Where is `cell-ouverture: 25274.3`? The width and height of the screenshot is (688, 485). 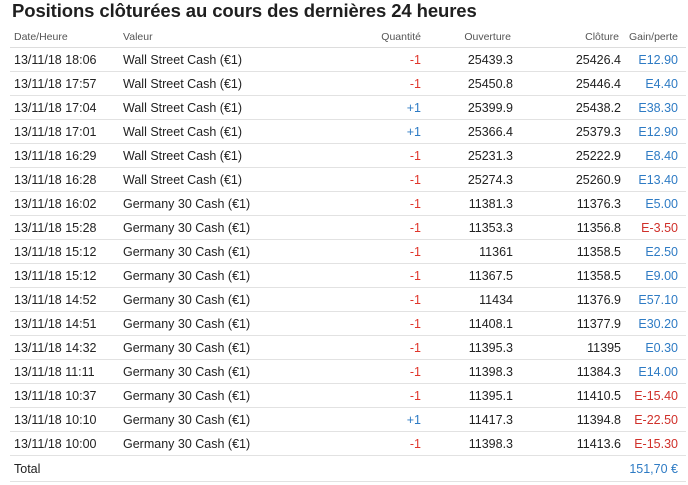 cell-ouverture: 25274.3 is located at coordinates (470, 179).